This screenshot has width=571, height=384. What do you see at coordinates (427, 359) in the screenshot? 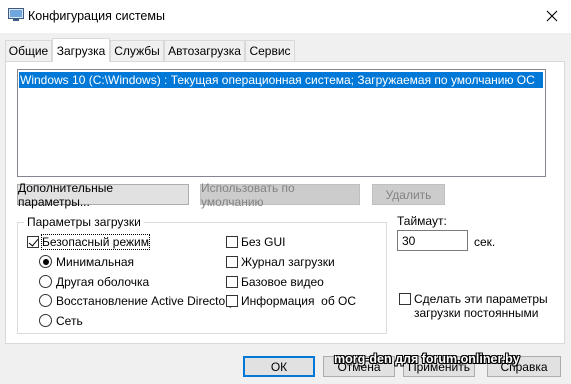
I see `watermark-text: morg-den для forum.onliner.by` at bounding box center [427, 359].